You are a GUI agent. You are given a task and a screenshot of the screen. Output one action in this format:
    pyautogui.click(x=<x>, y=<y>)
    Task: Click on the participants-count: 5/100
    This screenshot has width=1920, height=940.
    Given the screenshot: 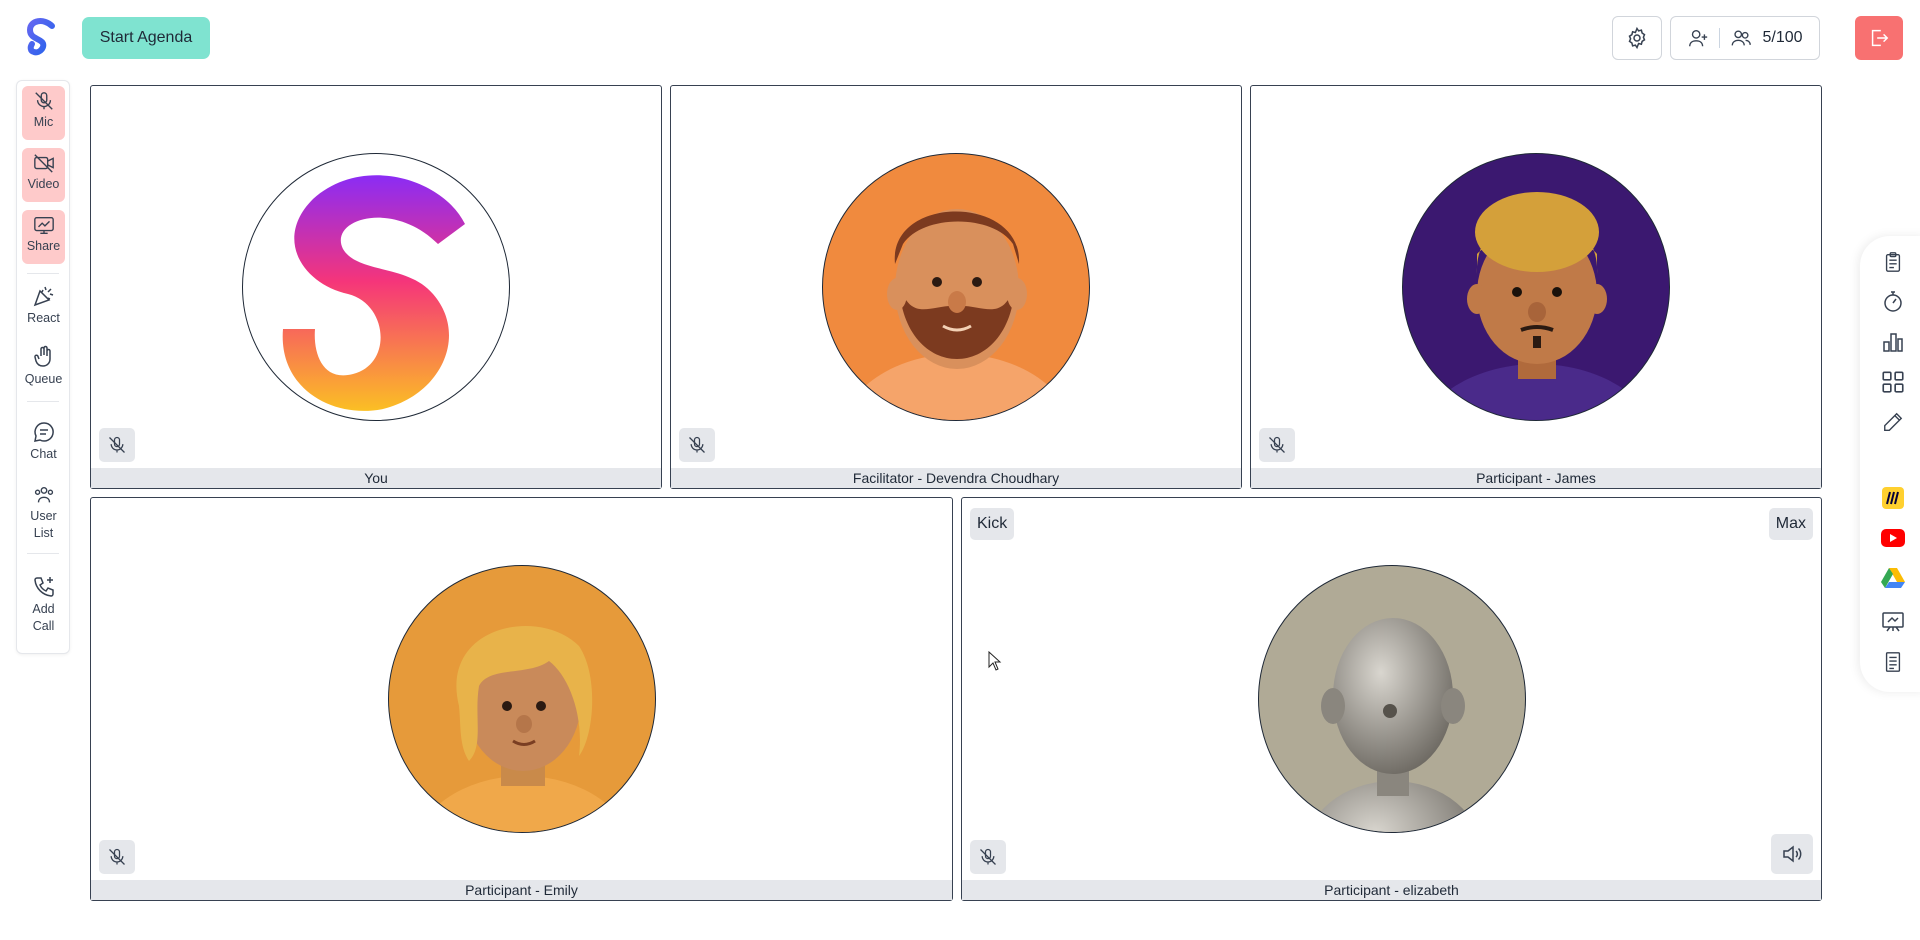 What is the action you would take?
    pyautogui.click(x=1782, y=37)
    